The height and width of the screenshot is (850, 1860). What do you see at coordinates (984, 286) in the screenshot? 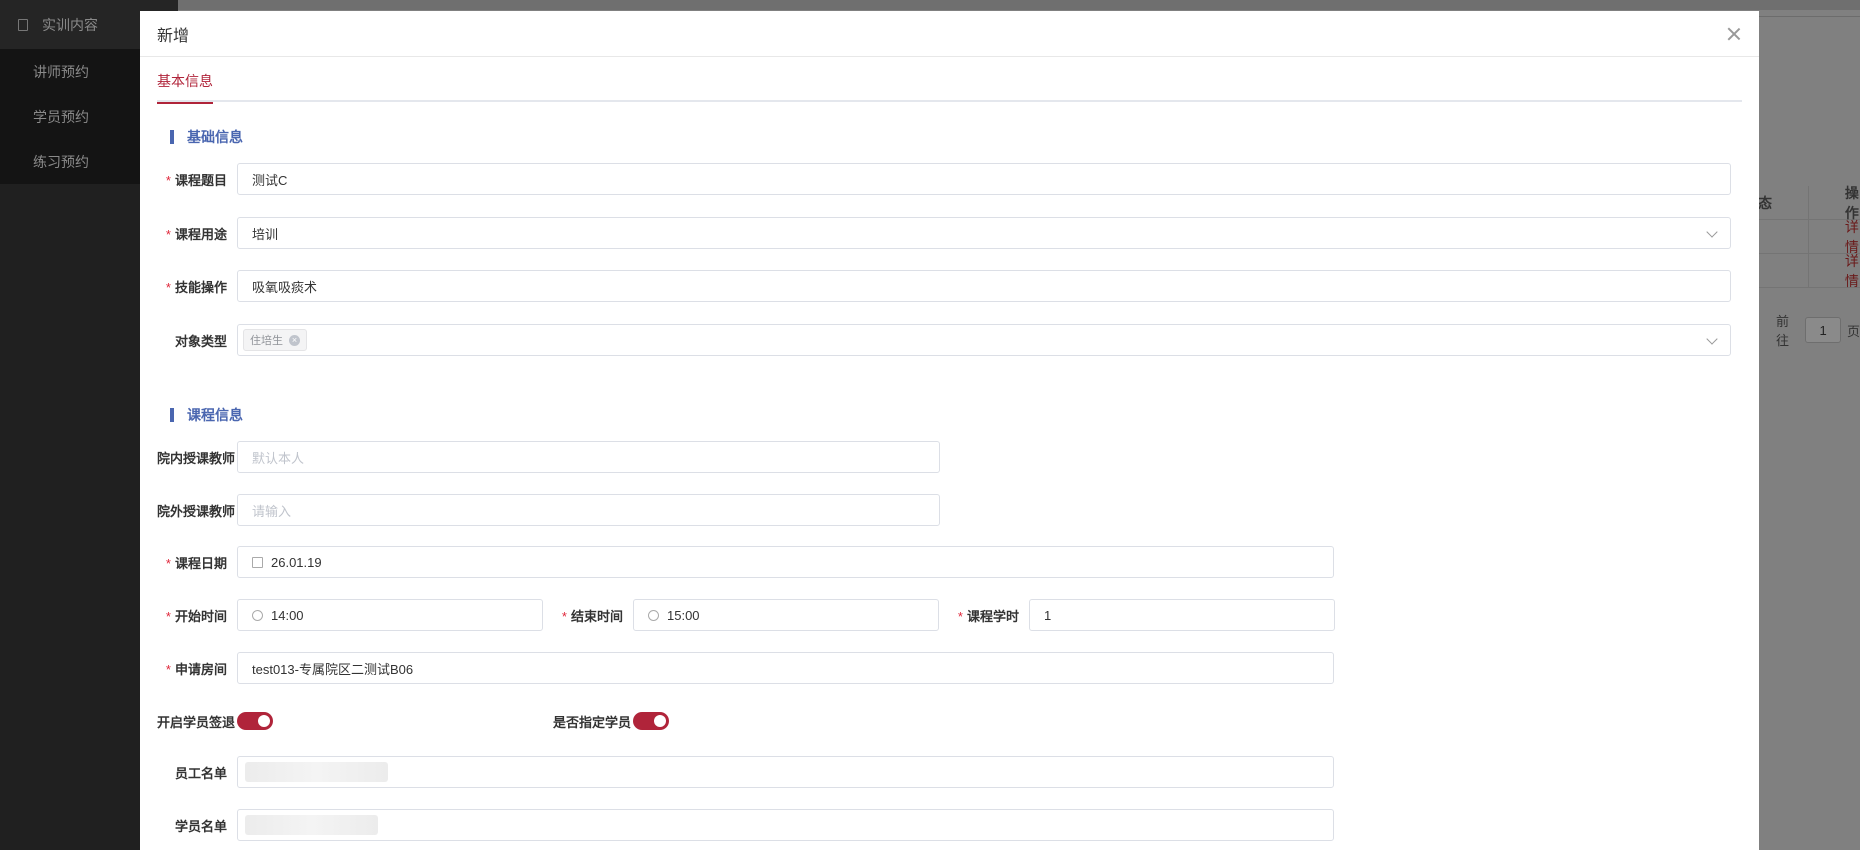
I see `skill-operation-input: 吸氧吸痰术` at bounding box center [984, 286].